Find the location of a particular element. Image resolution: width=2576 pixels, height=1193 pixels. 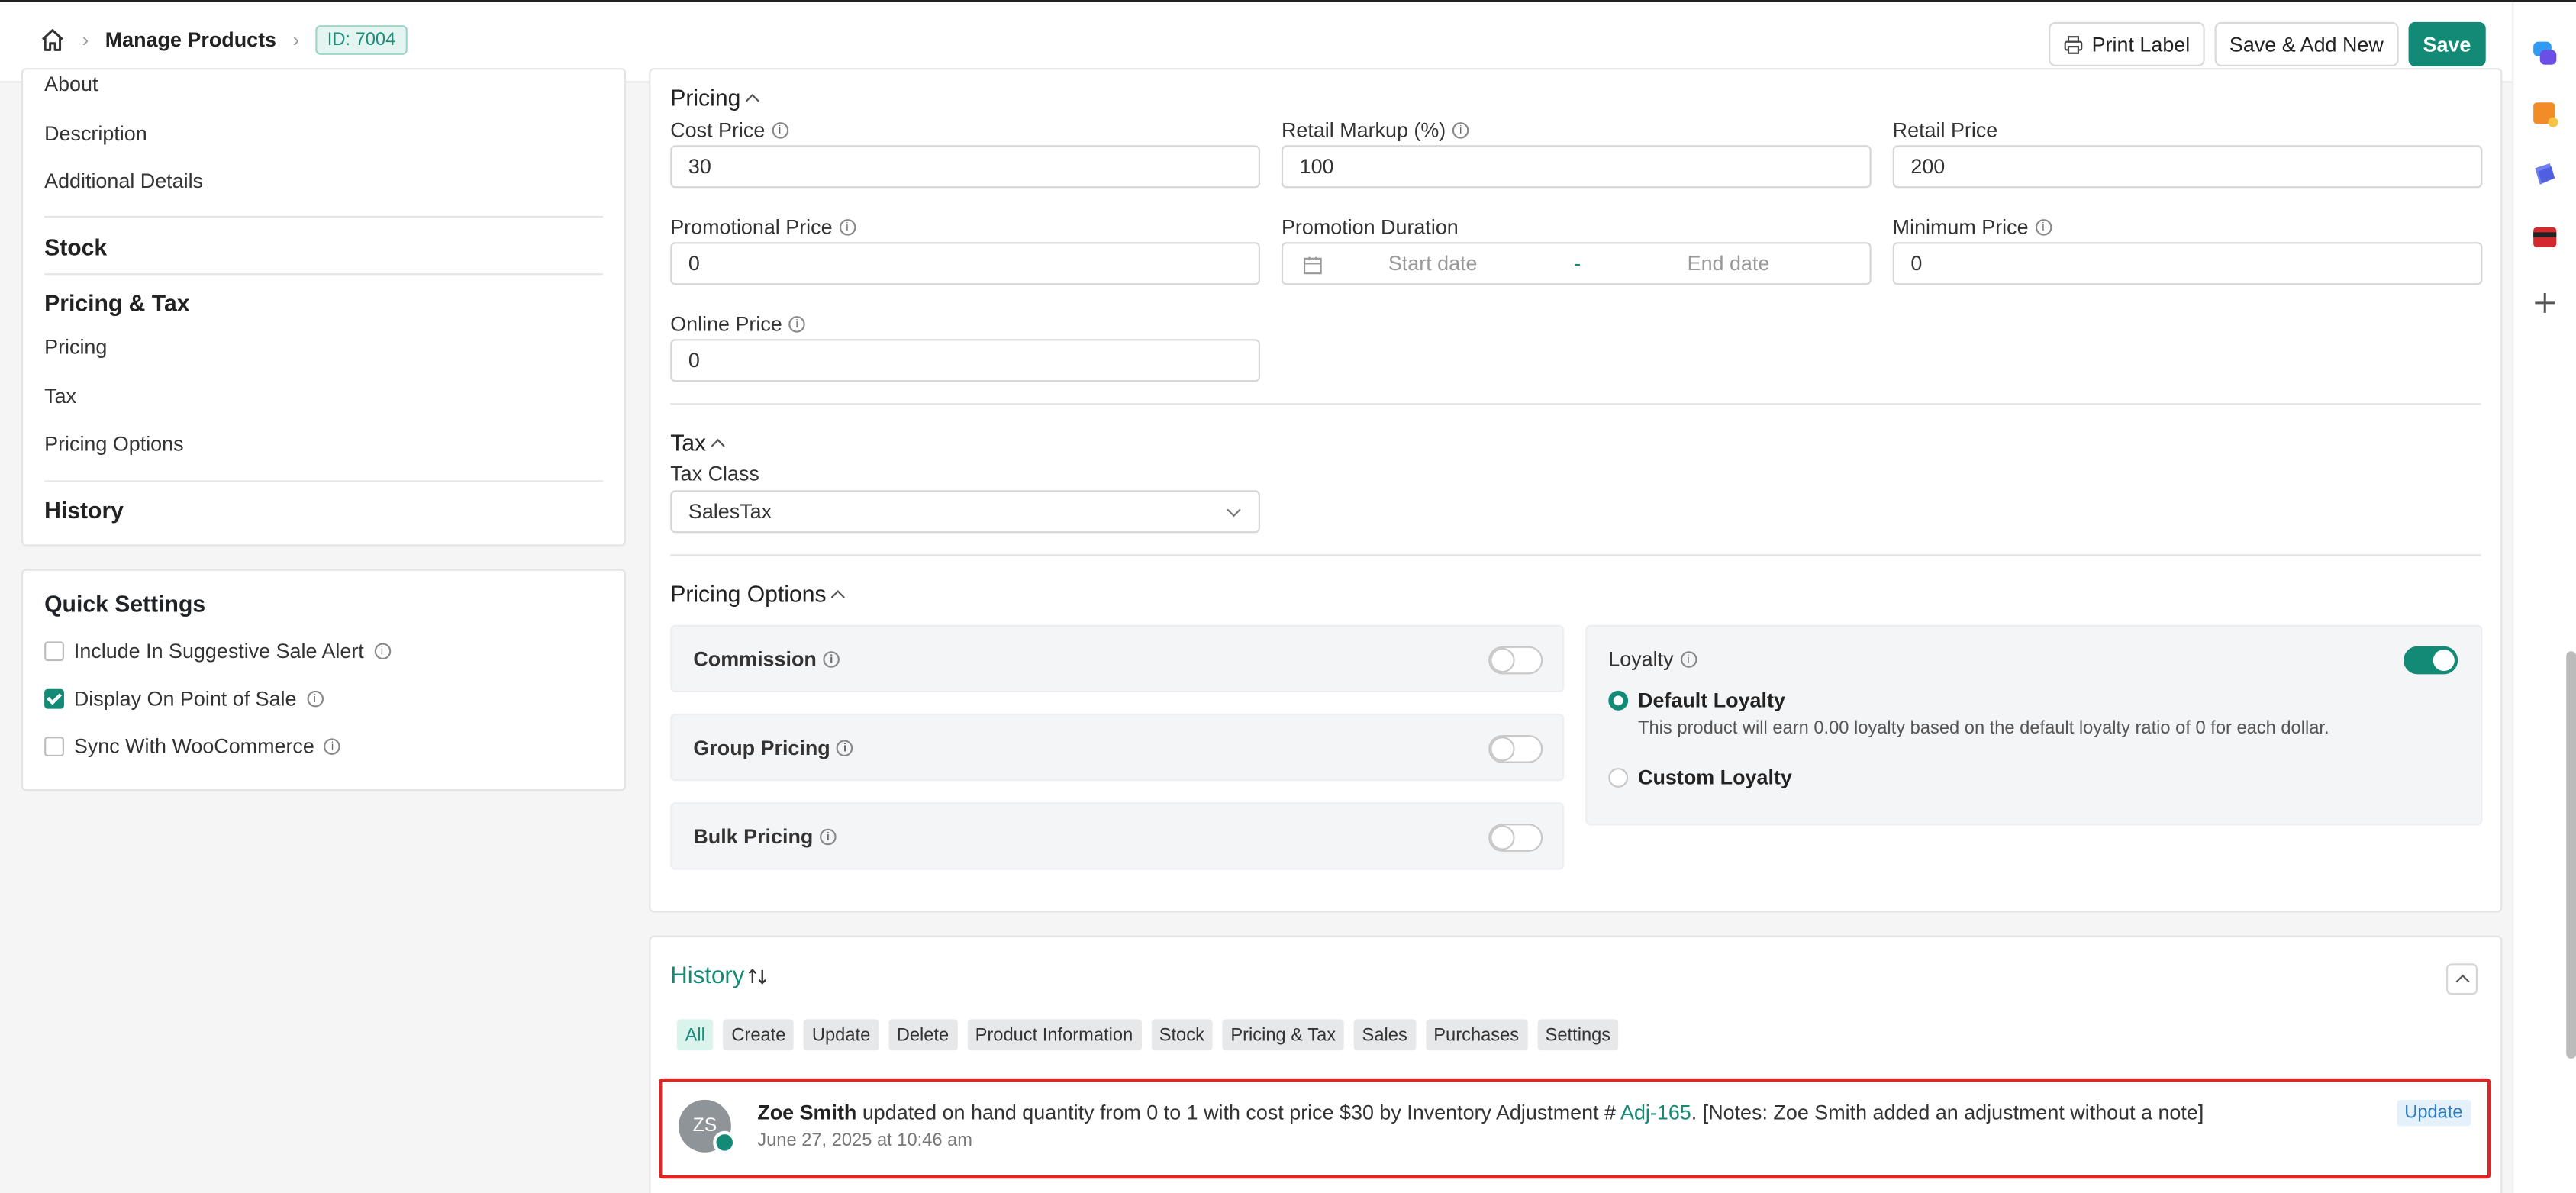

radio-selected is located at coordinates (1619, 700).